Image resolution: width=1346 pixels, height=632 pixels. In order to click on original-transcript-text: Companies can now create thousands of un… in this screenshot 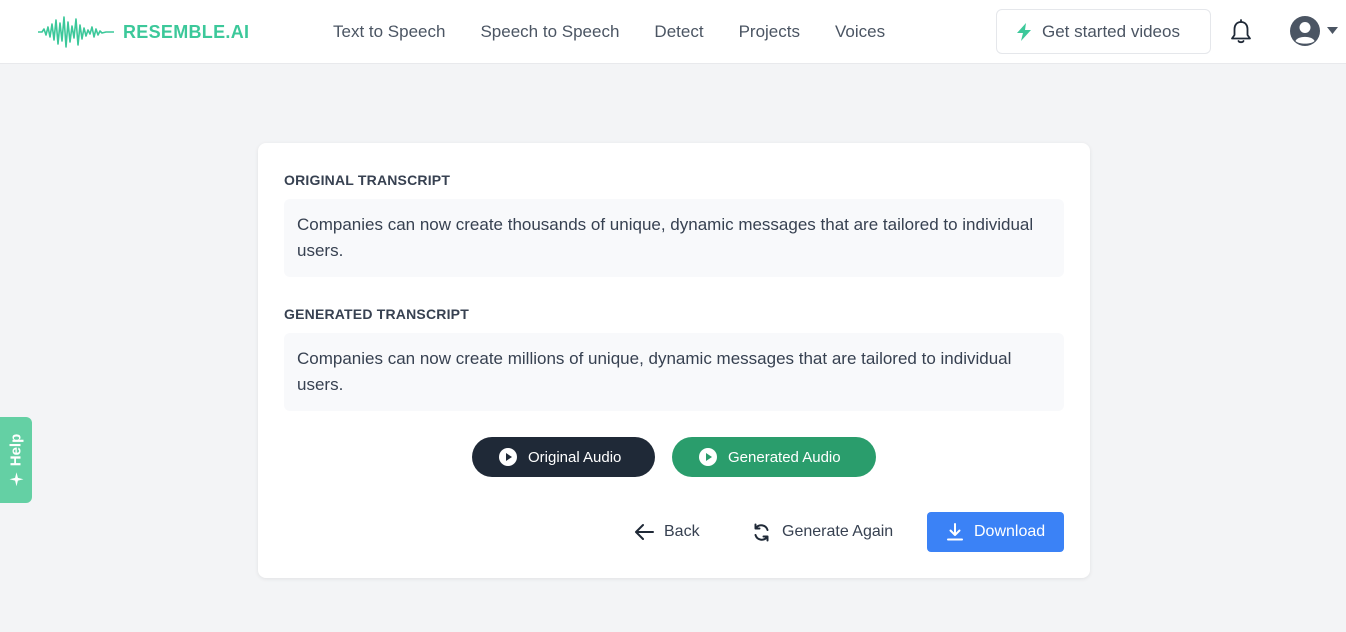, I will do `click(674, 238)`.